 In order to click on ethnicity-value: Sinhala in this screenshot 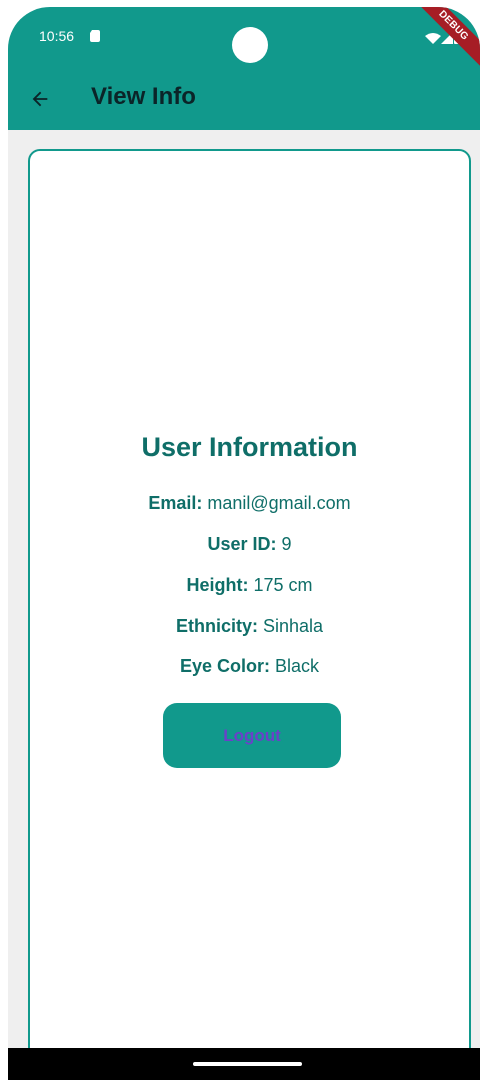, I will do `click(293, 626)`.